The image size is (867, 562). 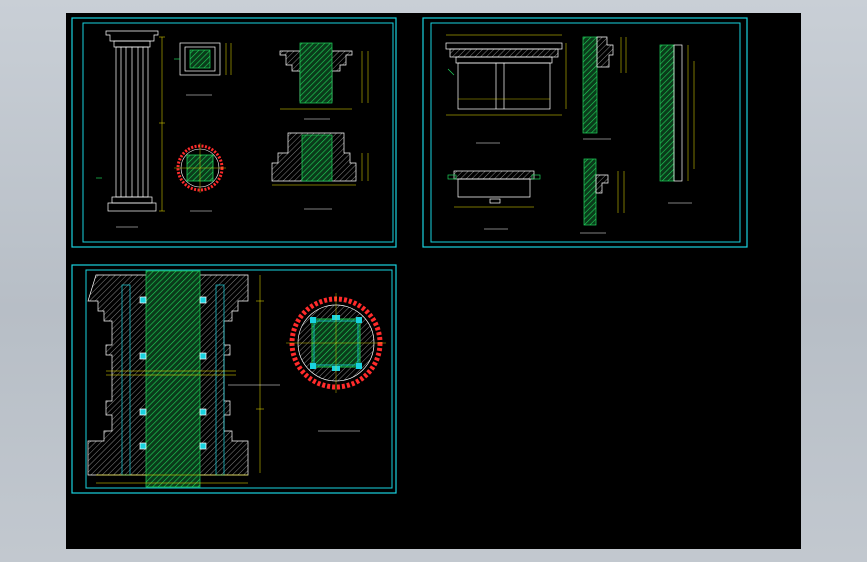 I want to click on shaft-section-circular, so click(x=200, y=177).